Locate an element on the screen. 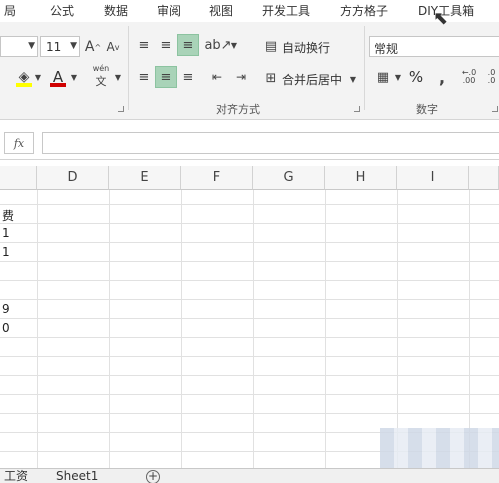 This screenshot has height=483, width=499. align-top-icon: ≡ is located at coordinates (144, 45).